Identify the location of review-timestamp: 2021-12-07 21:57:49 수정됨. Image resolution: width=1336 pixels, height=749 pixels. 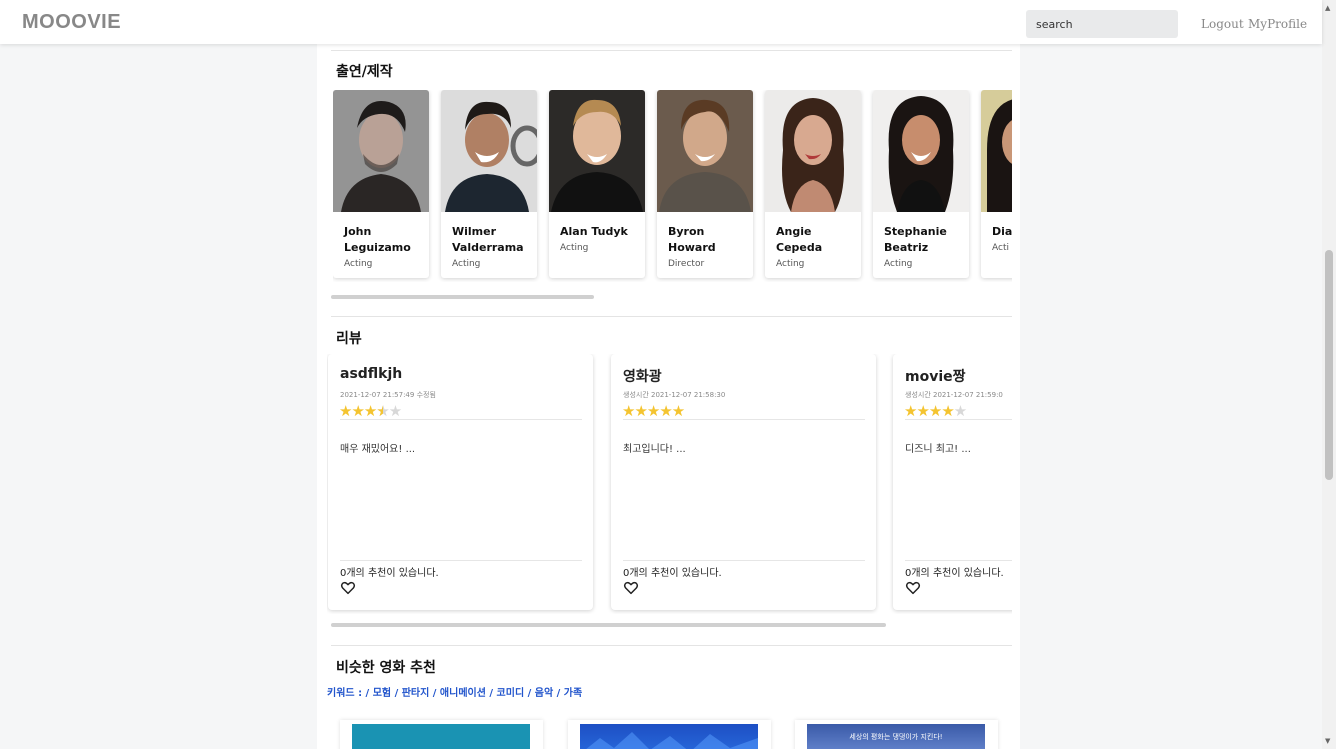
(388, 395).